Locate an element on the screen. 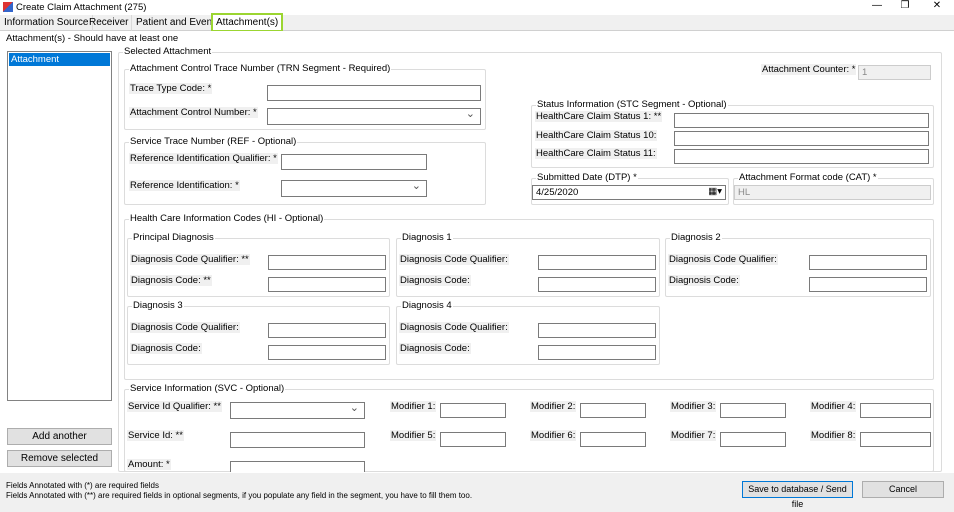  modifier-8-label: Modifier 8: is located at coordinates (833, 435).